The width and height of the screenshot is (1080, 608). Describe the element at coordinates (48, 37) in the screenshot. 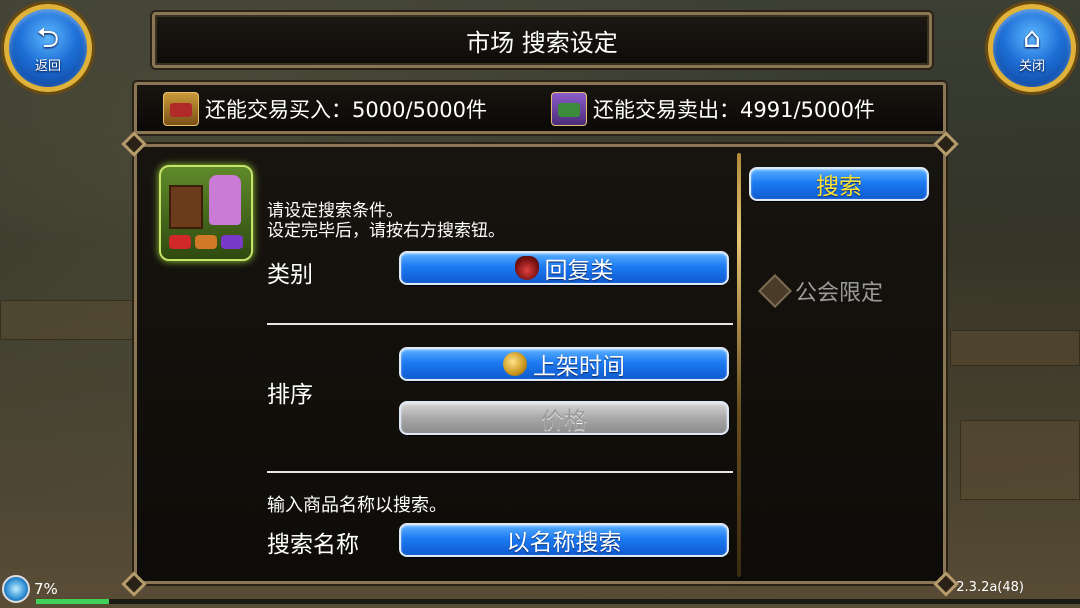

I see `return-arrow-icon: ⮌` at that location.